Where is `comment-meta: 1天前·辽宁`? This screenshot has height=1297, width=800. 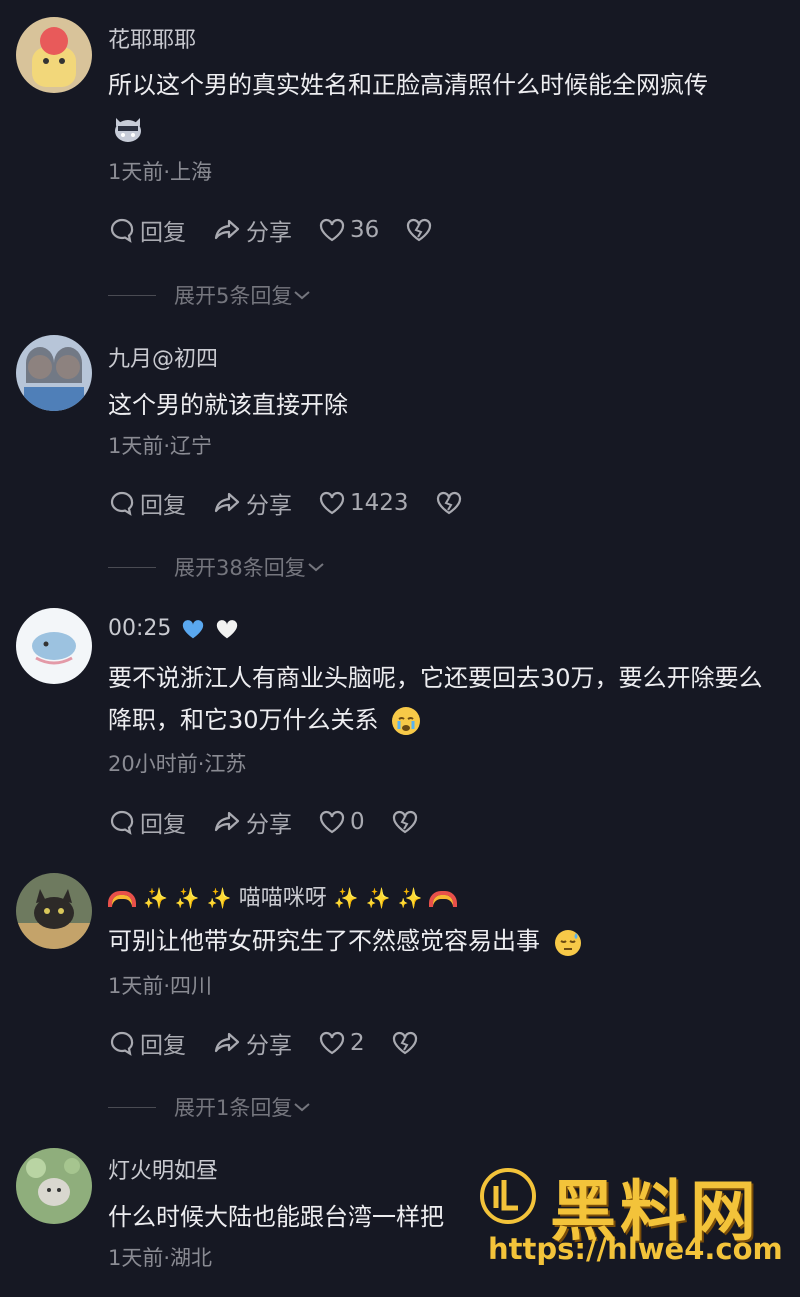
comment-meta: 1天前·辽宁 is located at coordinates (160, 446).